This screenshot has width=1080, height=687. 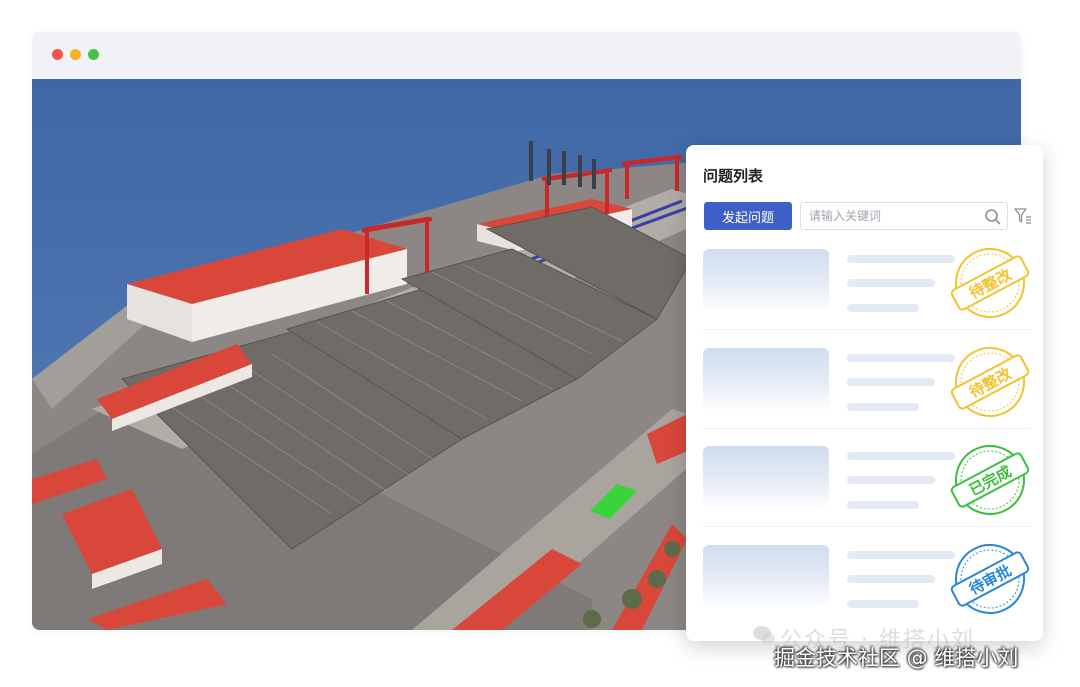 What do you see at coordinates (894, 216) in the screenshot?
I see `search-input` at bounding box center [894, 216].